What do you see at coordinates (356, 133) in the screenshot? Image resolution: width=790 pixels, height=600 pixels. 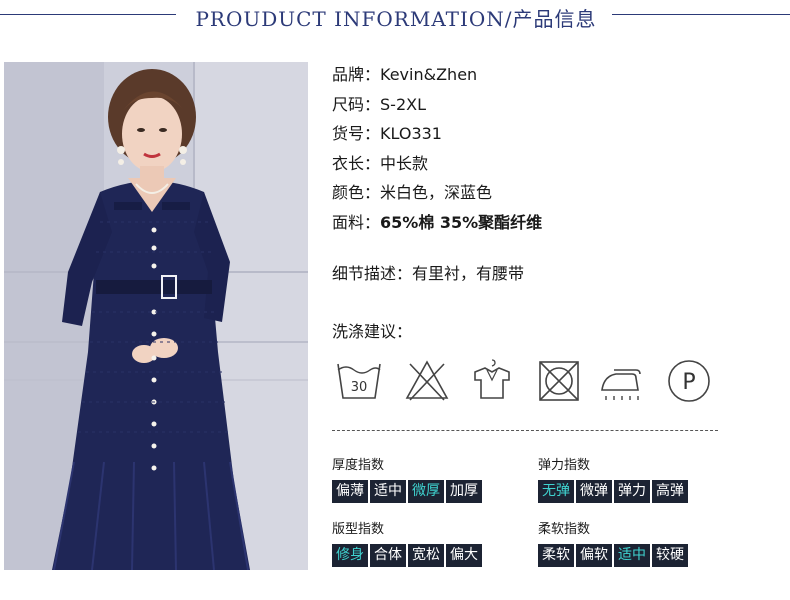 I see `info-key: 货号：` at bounding box center [356, 133].